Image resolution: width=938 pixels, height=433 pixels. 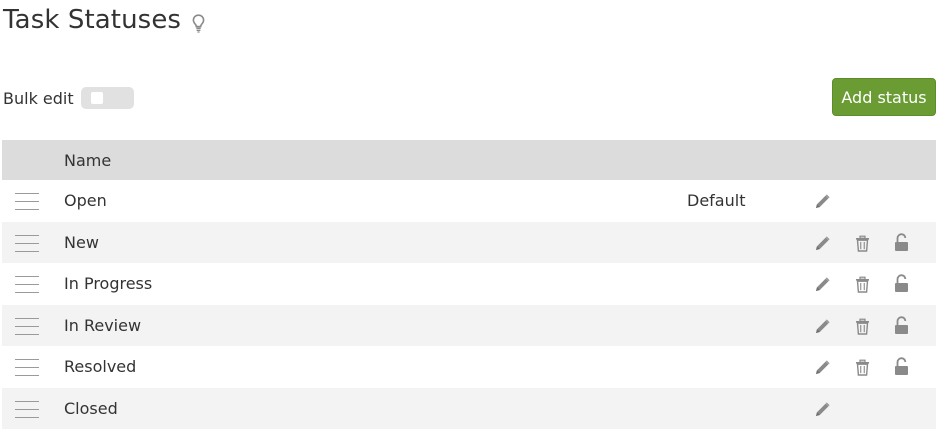 I want to click on status-name: In Progress, so click(x=108, y=283).